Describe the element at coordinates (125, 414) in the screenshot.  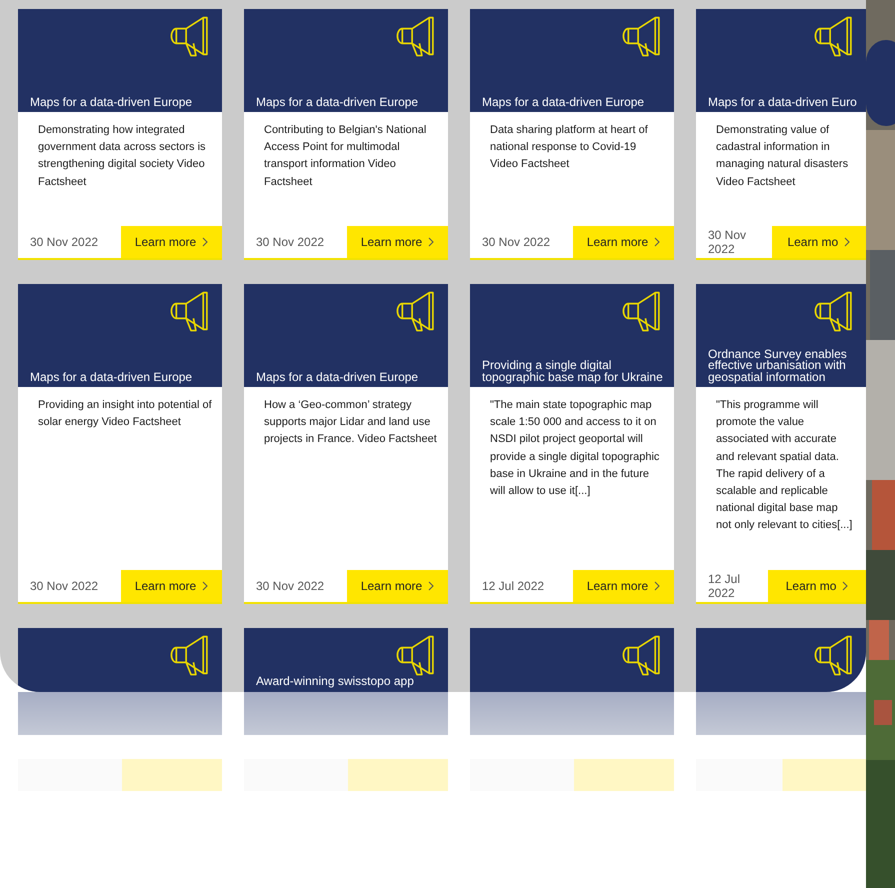
I see `card-description: Providing an insight into potential of solar energy Video Factsheet` at that location.